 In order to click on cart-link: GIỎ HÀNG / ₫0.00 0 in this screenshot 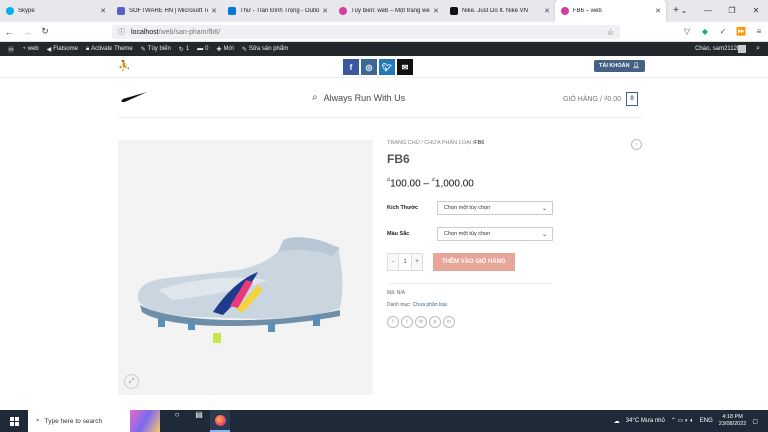, I will do `click(601, 99)`.